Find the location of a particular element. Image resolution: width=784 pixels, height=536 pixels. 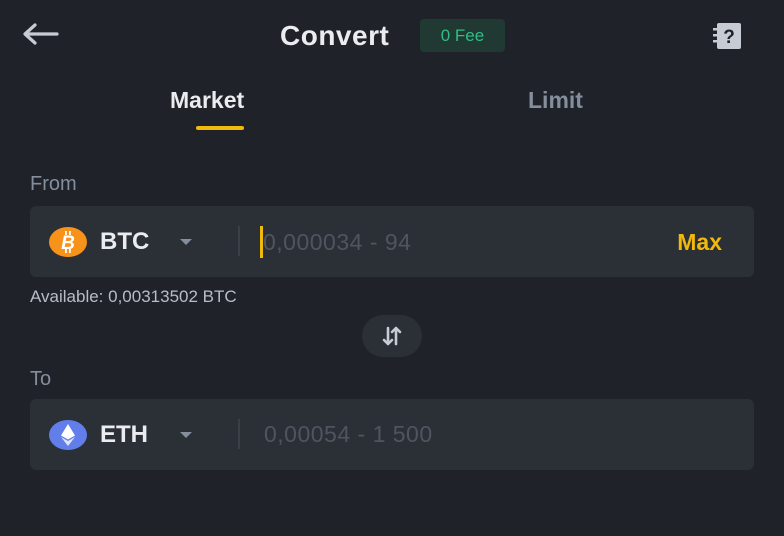

swap-arrows-icon is located at coordinates (392, 336).